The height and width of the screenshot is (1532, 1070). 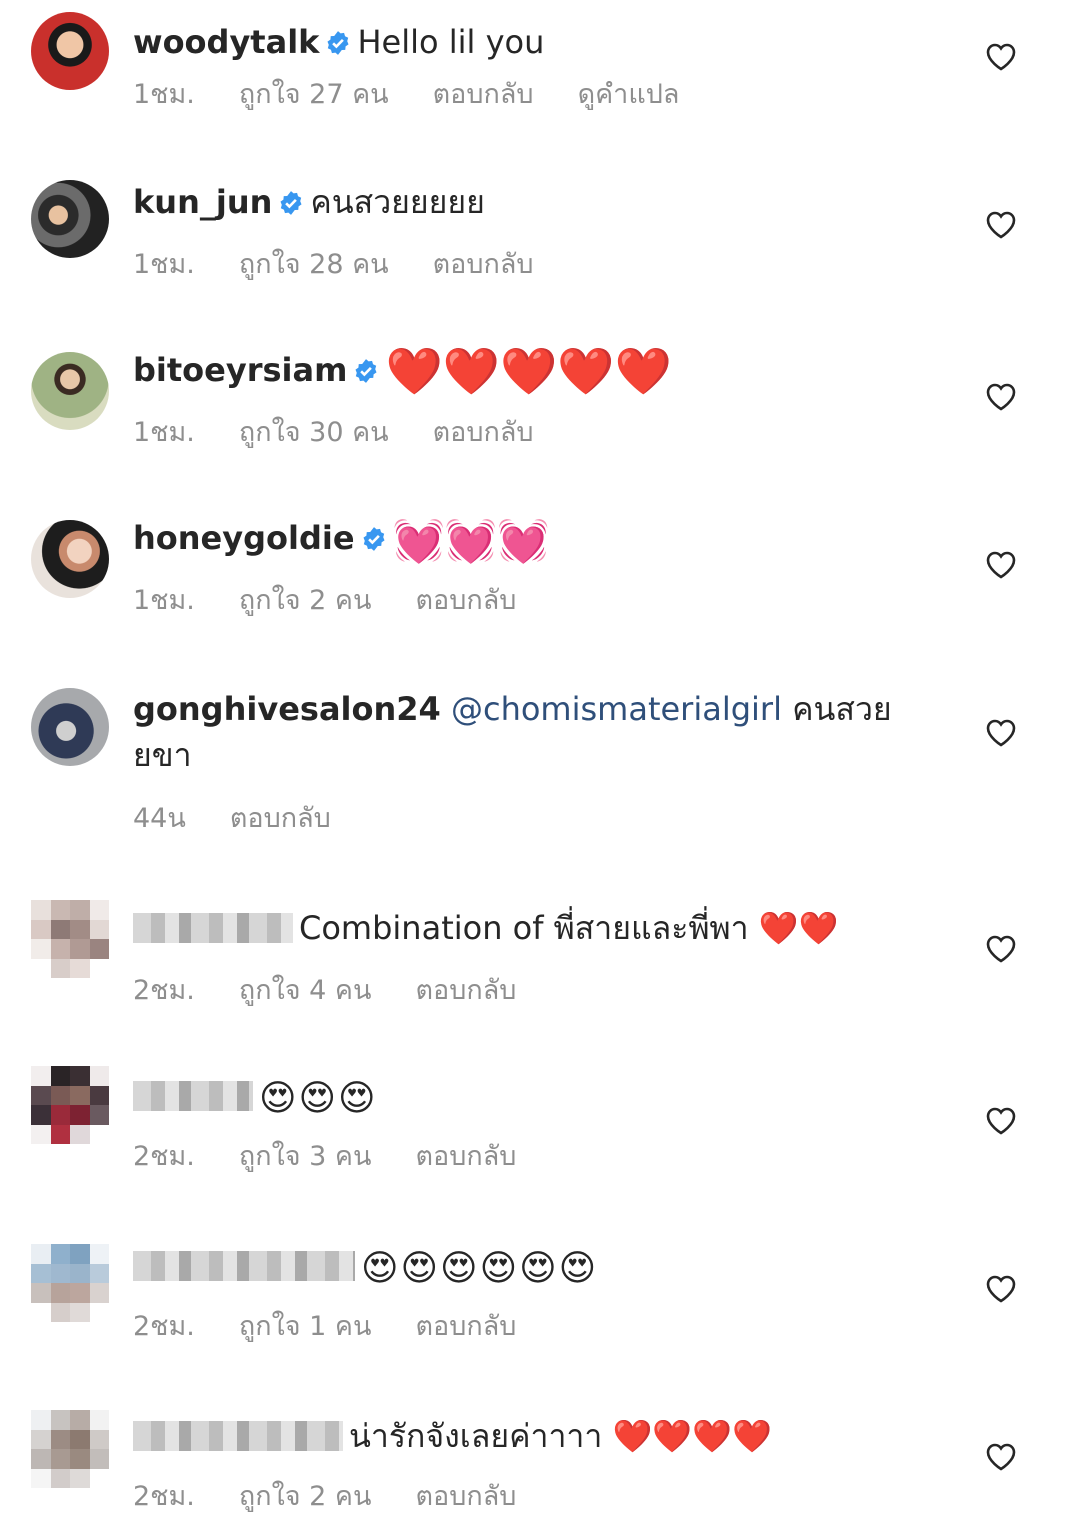 I want to click on comment-text: คนสวยยยยย, so click(x=397, y=202).